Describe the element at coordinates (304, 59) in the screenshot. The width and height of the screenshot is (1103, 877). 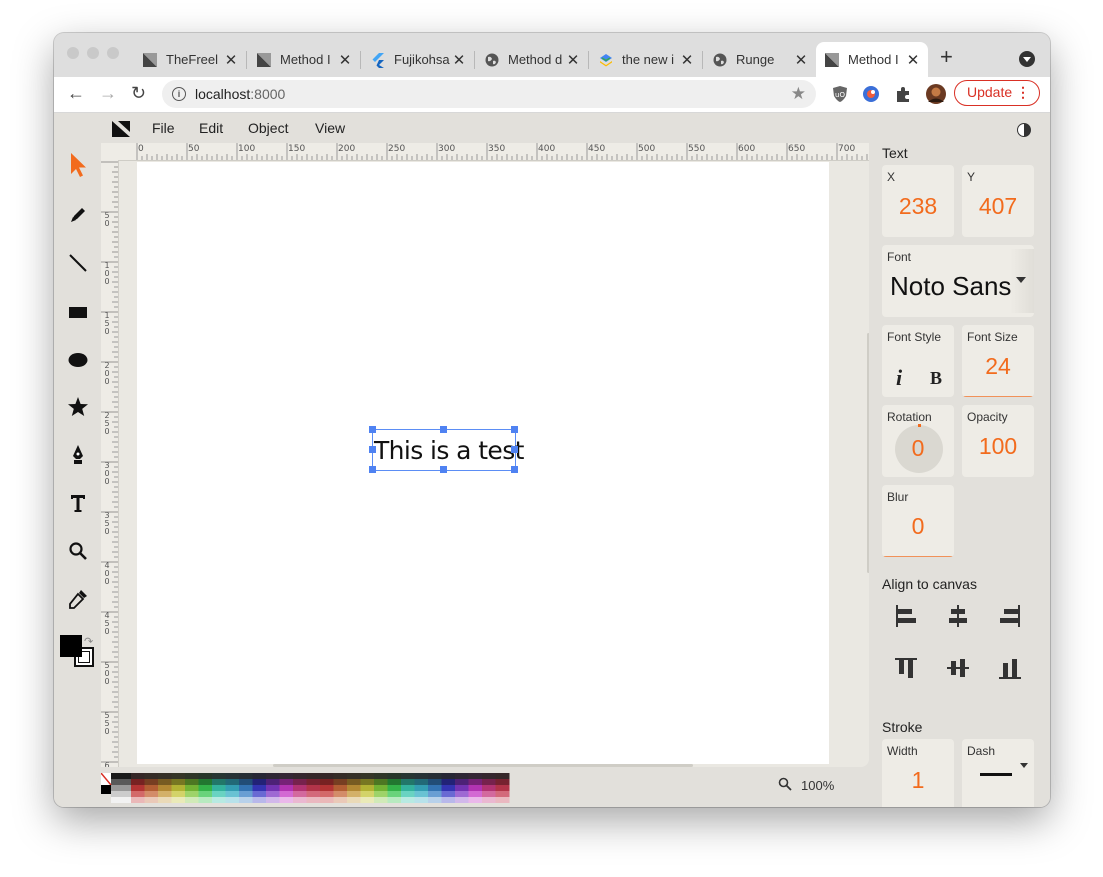
I see `tab-1: Method I ✕` at that location.